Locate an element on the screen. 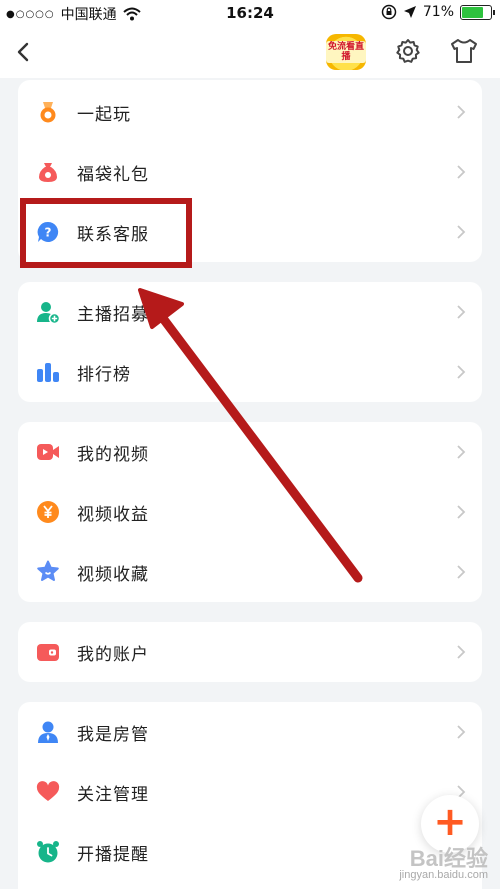 Image resolution: width=500 pixels, height=889 pixels. watermark-brand: Bai is located at coordinates (426, 858).